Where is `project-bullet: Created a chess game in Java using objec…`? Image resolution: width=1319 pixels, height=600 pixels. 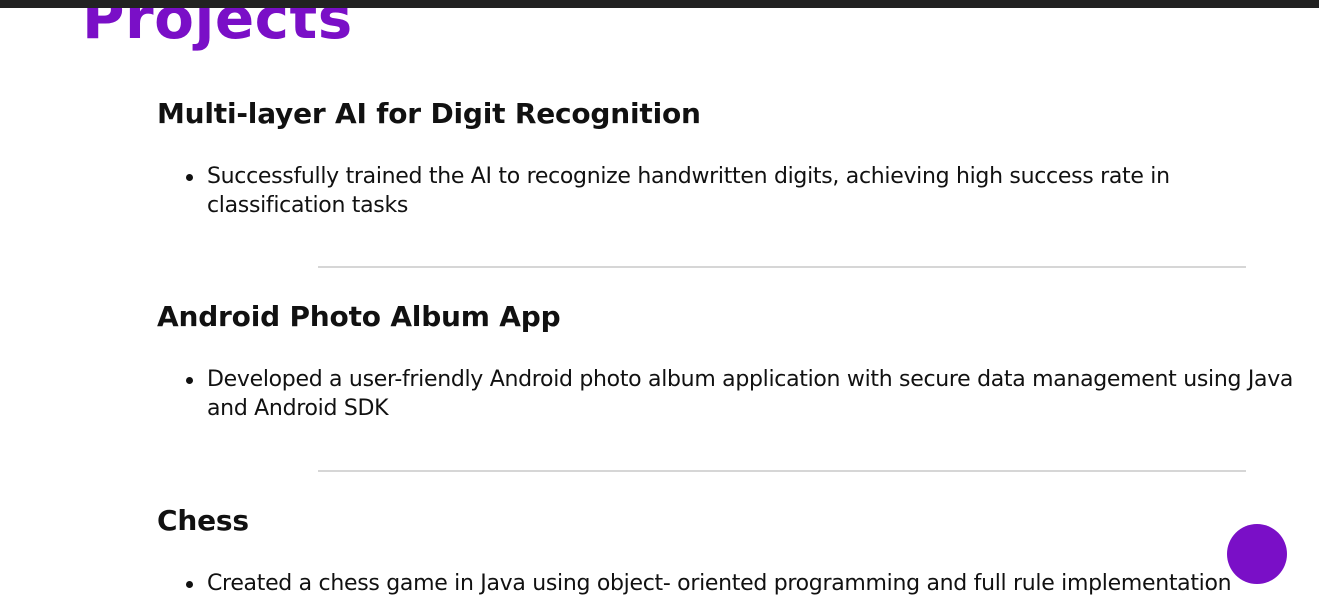
project-bullet: Created a chess game in Java using objec… is located at coordinates (741, 583).